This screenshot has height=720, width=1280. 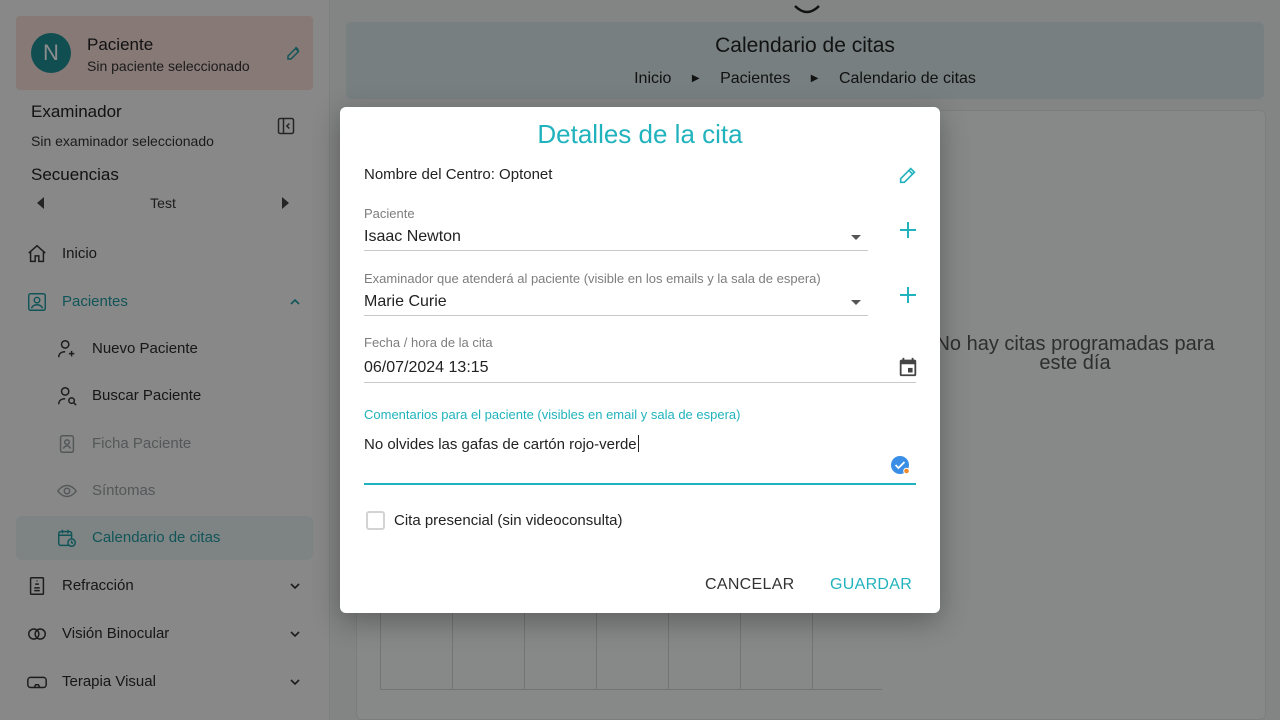 I want to click on center-name: Nombre del Centro: Optonet, so click(x=458, y=174).